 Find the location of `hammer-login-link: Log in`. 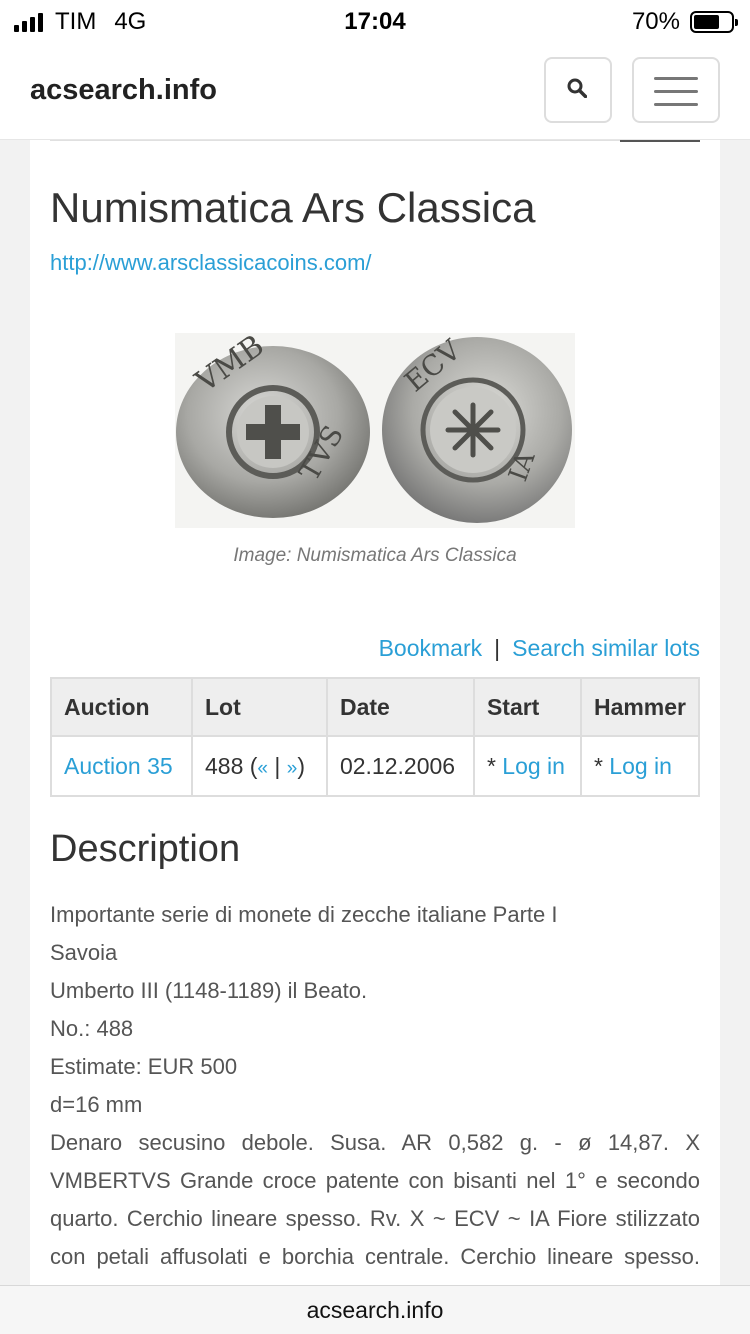

hammer-login-link: Log in is located at coordinates (640, 766).